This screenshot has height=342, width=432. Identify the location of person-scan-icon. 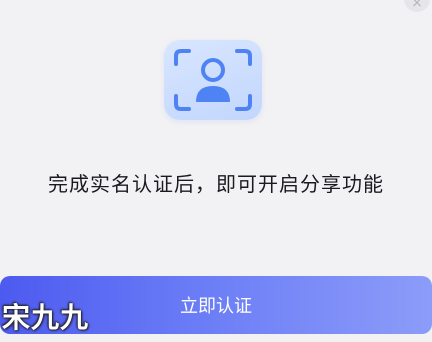
(213, 80).